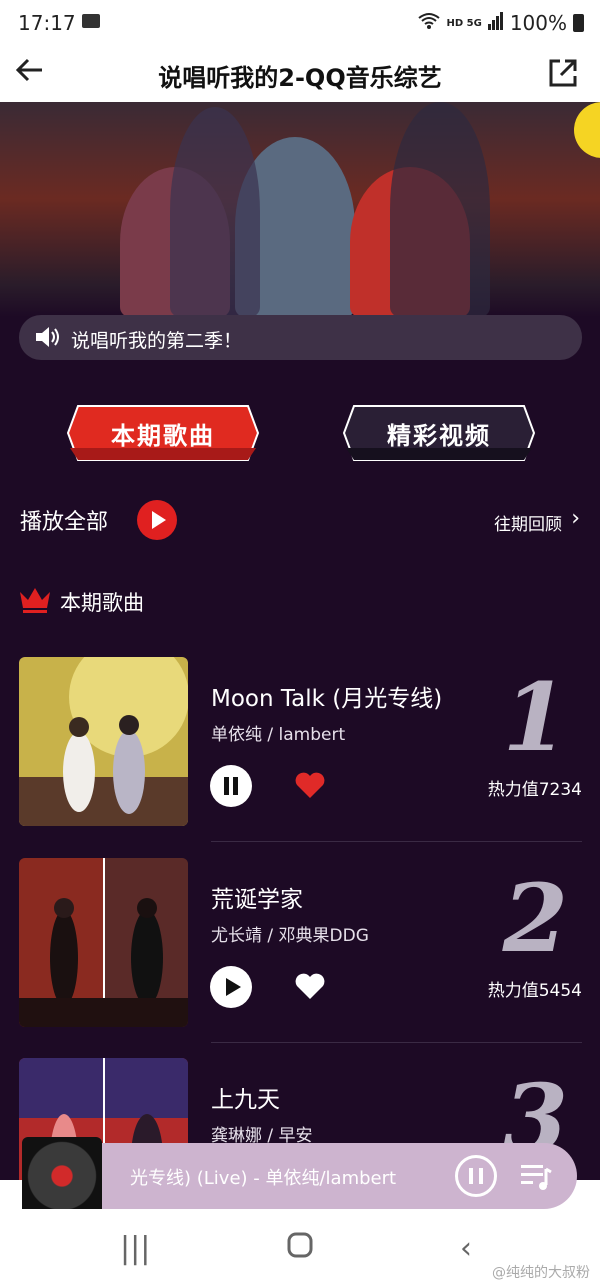 This screenshot has width=600, height=1287. I want to click on chevron-right-icon: ›, so click(575, 518).